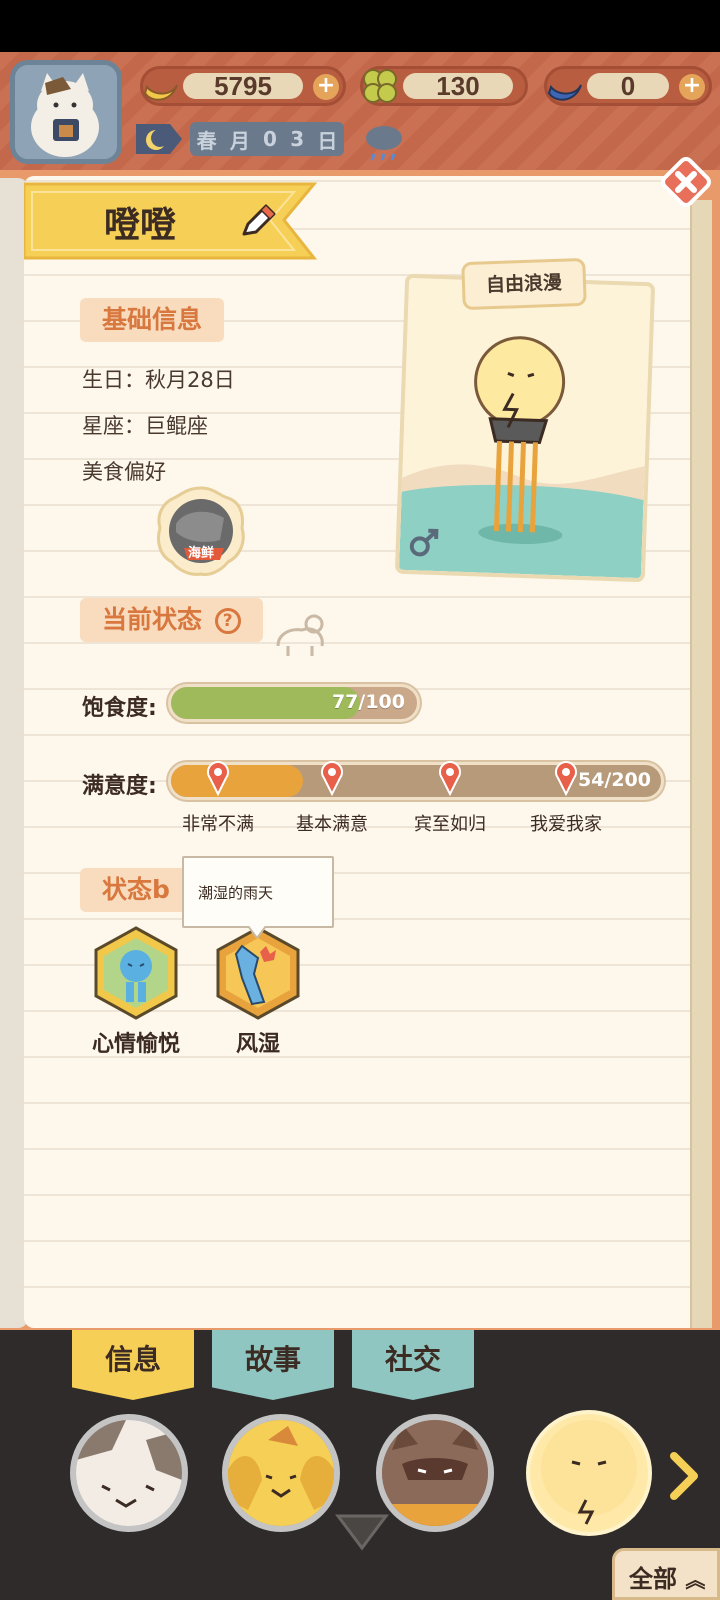 This screenshot has width=720, height=1600. Describe the element at coordinates (158, 380) in the screenshot. I see `birthday-text: 生日：秋月28日` at that location.